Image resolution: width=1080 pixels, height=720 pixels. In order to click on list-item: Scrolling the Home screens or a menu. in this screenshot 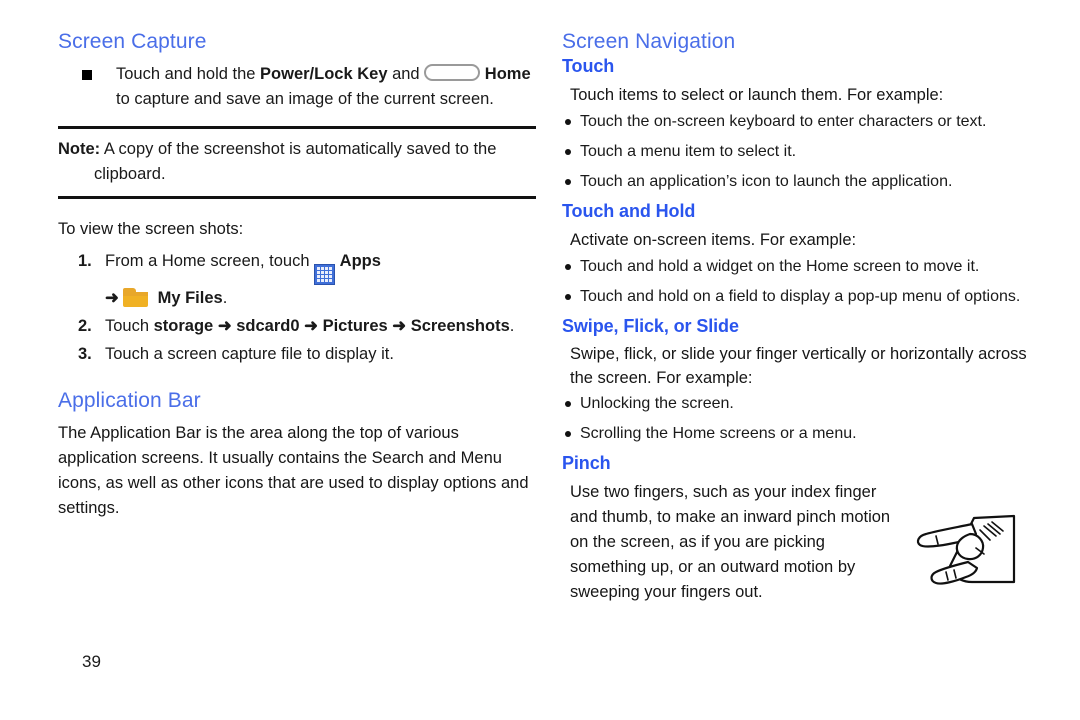, I will do `click(797, 434)`.